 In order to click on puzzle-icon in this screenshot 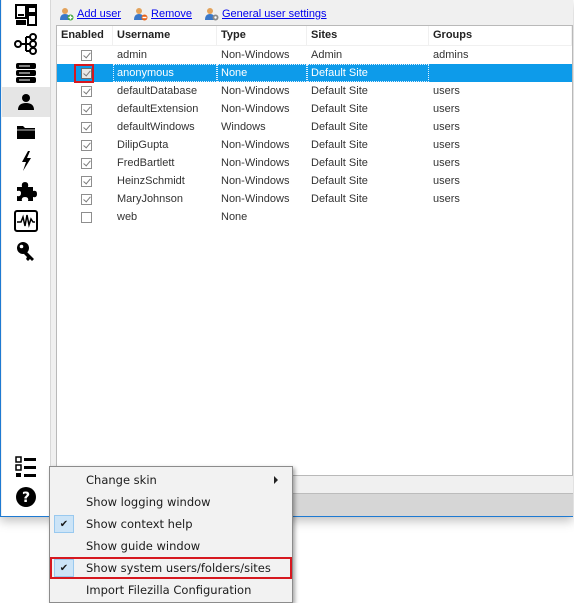, I will do `click(27, 191)`.